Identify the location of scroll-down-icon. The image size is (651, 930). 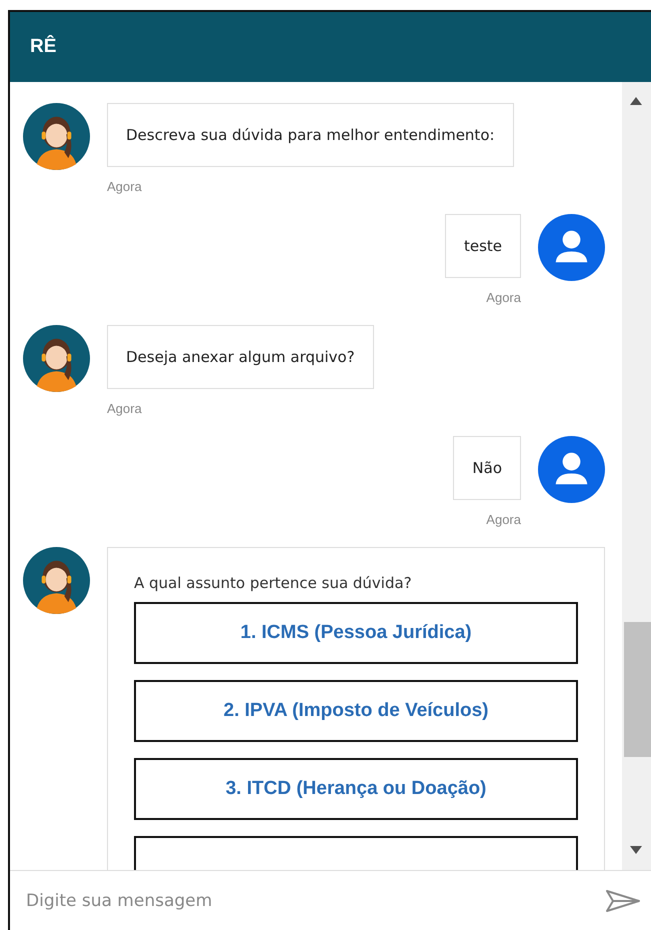
(636, 850).